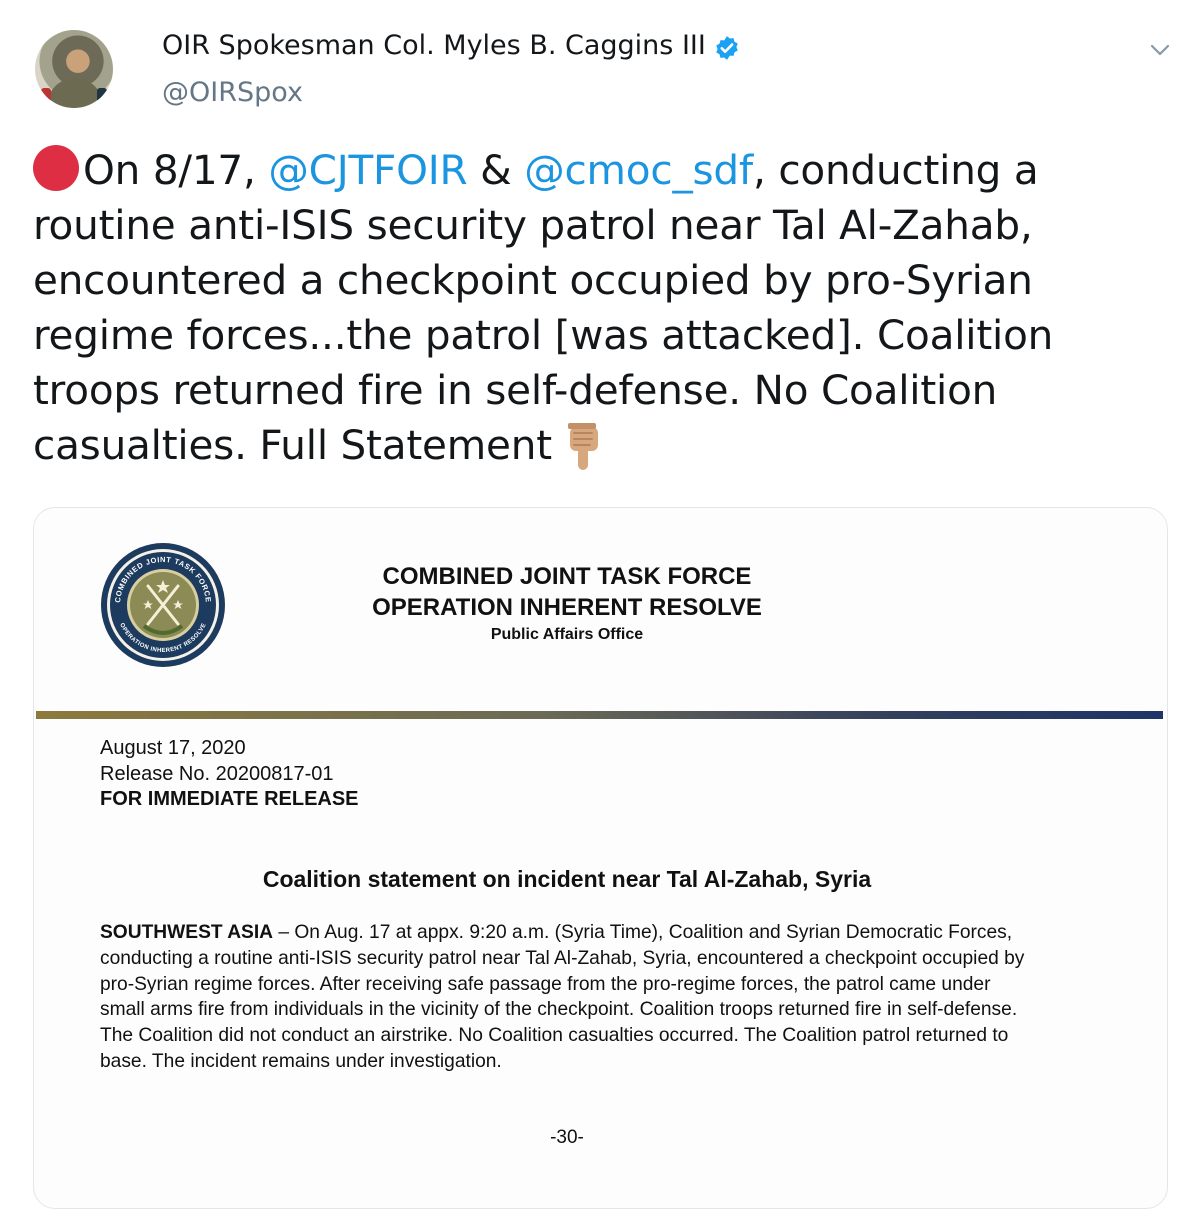  I want to click on point-down-icon, so click(582, 446).